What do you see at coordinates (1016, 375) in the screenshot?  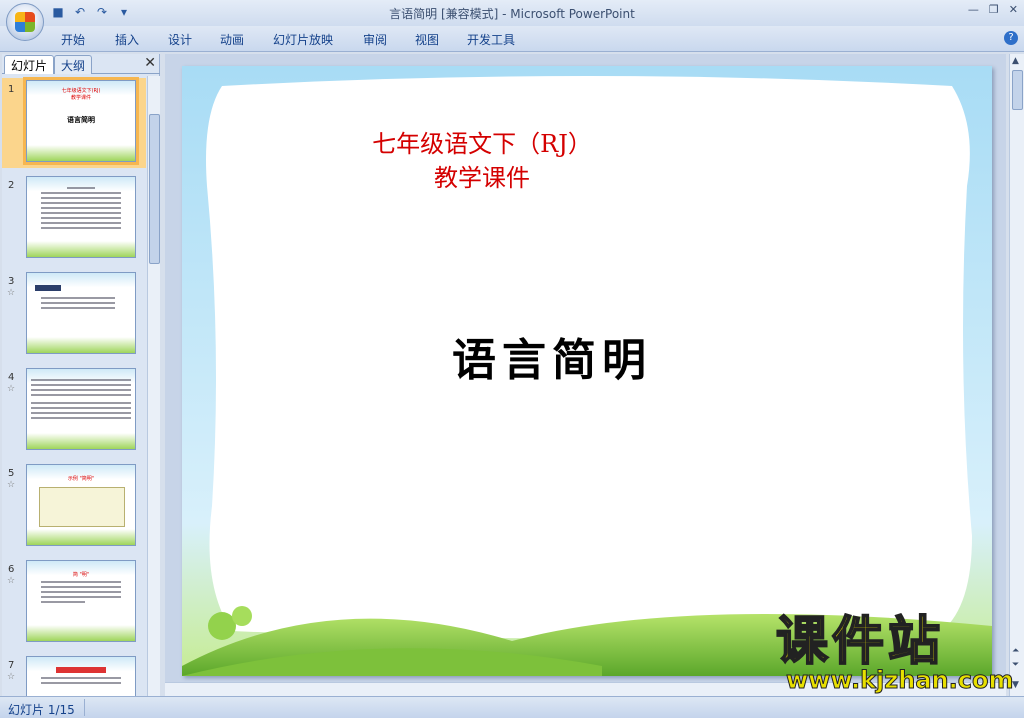 I see `editor-scrollbar: ▲ ⏶ ⏷ ▼` at bounding box center [1016, 375].